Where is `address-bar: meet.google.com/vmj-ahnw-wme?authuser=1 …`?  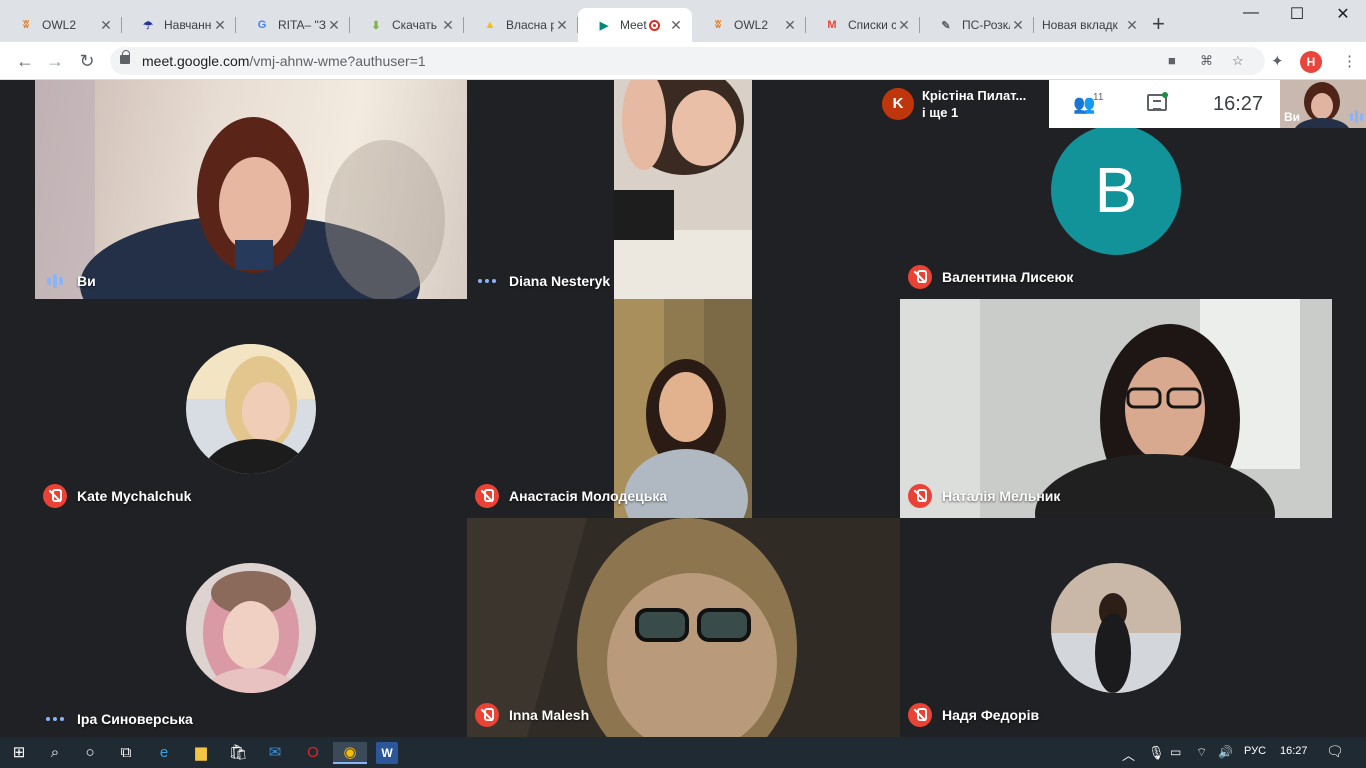 address-bar: meet.google.com/vmj-ahnw-wme?authuser=1 … is located at coordinates (687, 61).